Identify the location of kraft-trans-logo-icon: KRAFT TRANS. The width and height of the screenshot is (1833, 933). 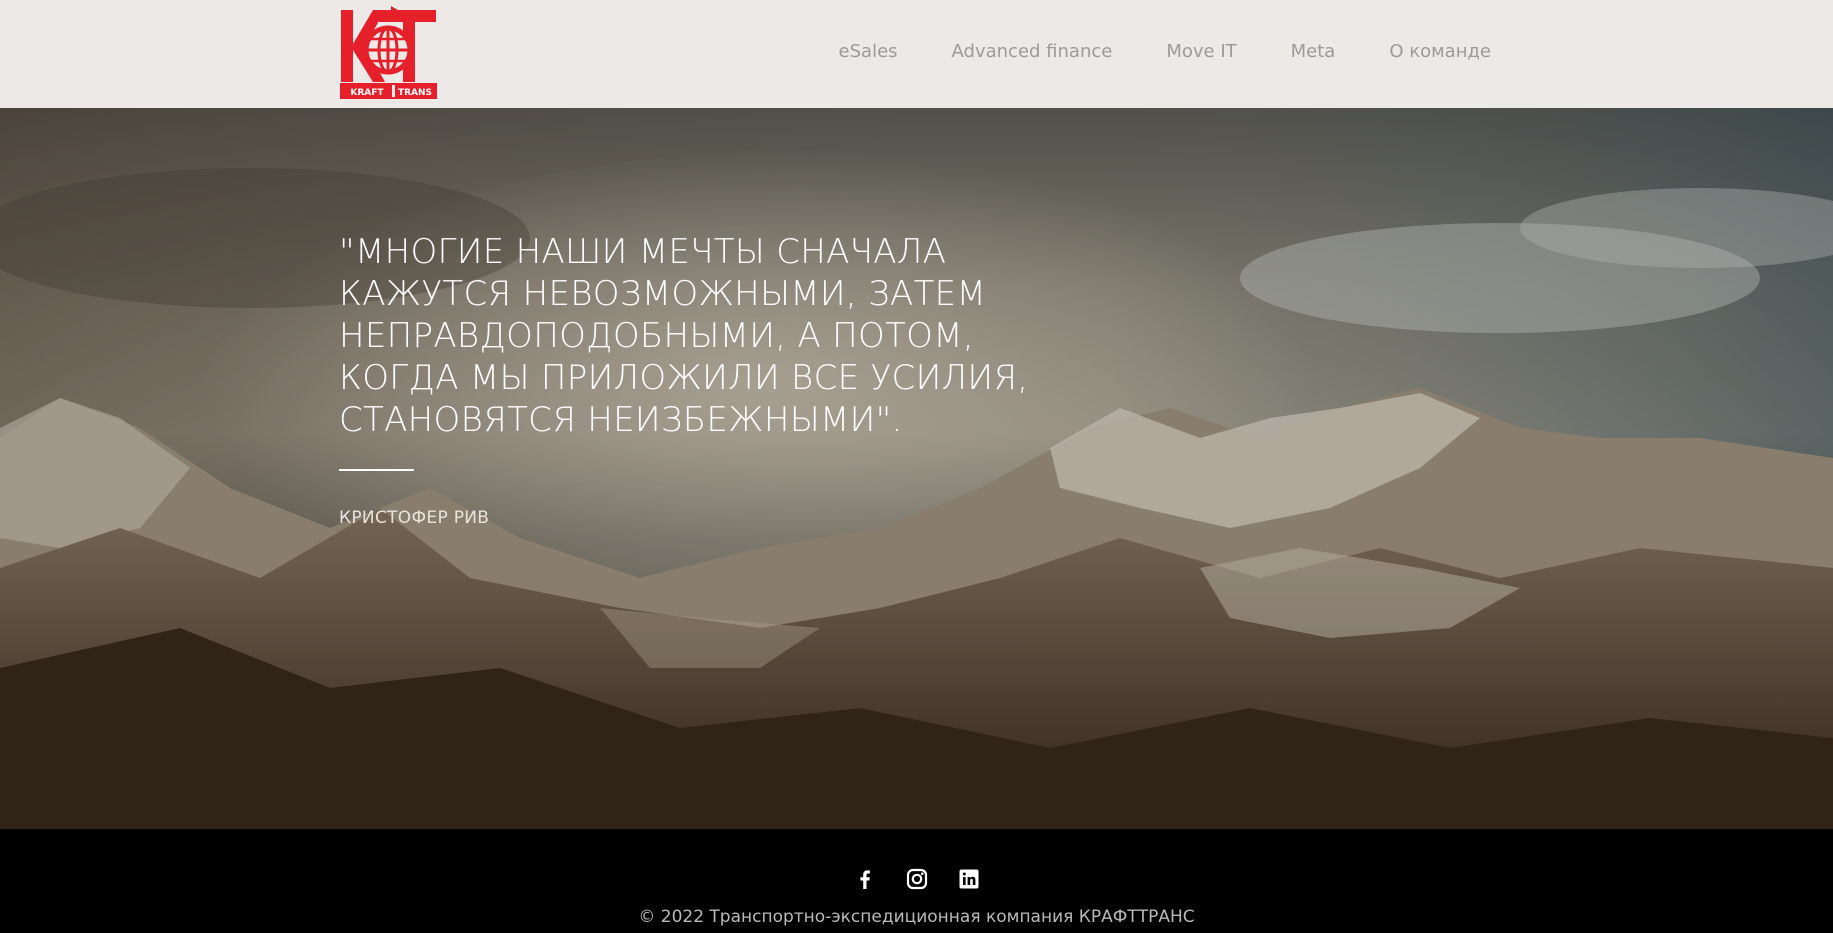
(388, 53).